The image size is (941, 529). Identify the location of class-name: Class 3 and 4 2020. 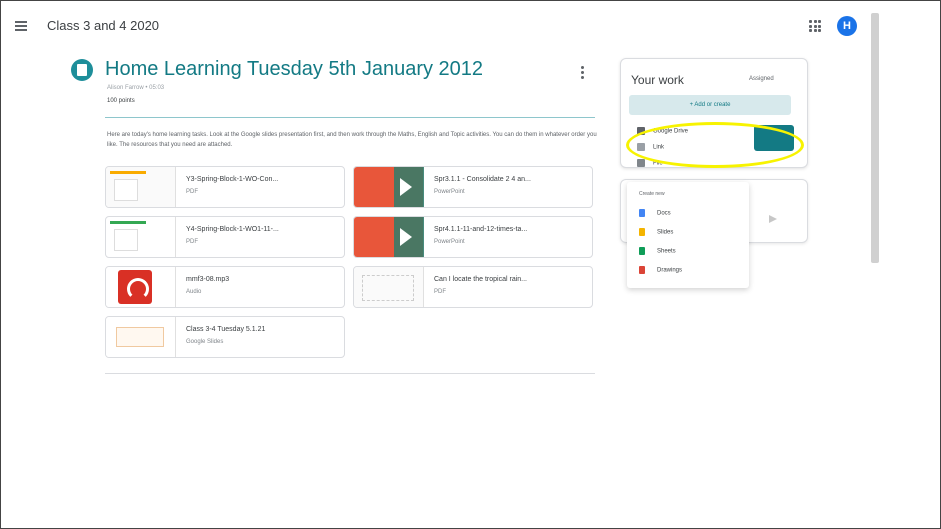
(103, 25).